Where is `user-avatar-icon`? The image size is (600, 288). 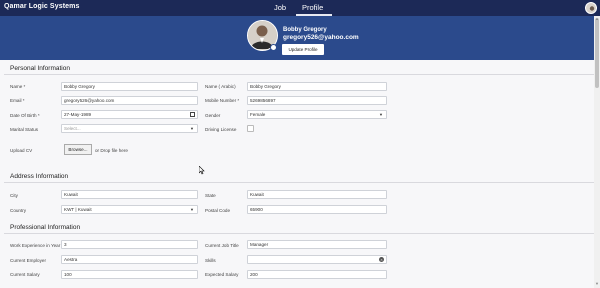
user-avatar-icon is located at coordinates (592, 8).